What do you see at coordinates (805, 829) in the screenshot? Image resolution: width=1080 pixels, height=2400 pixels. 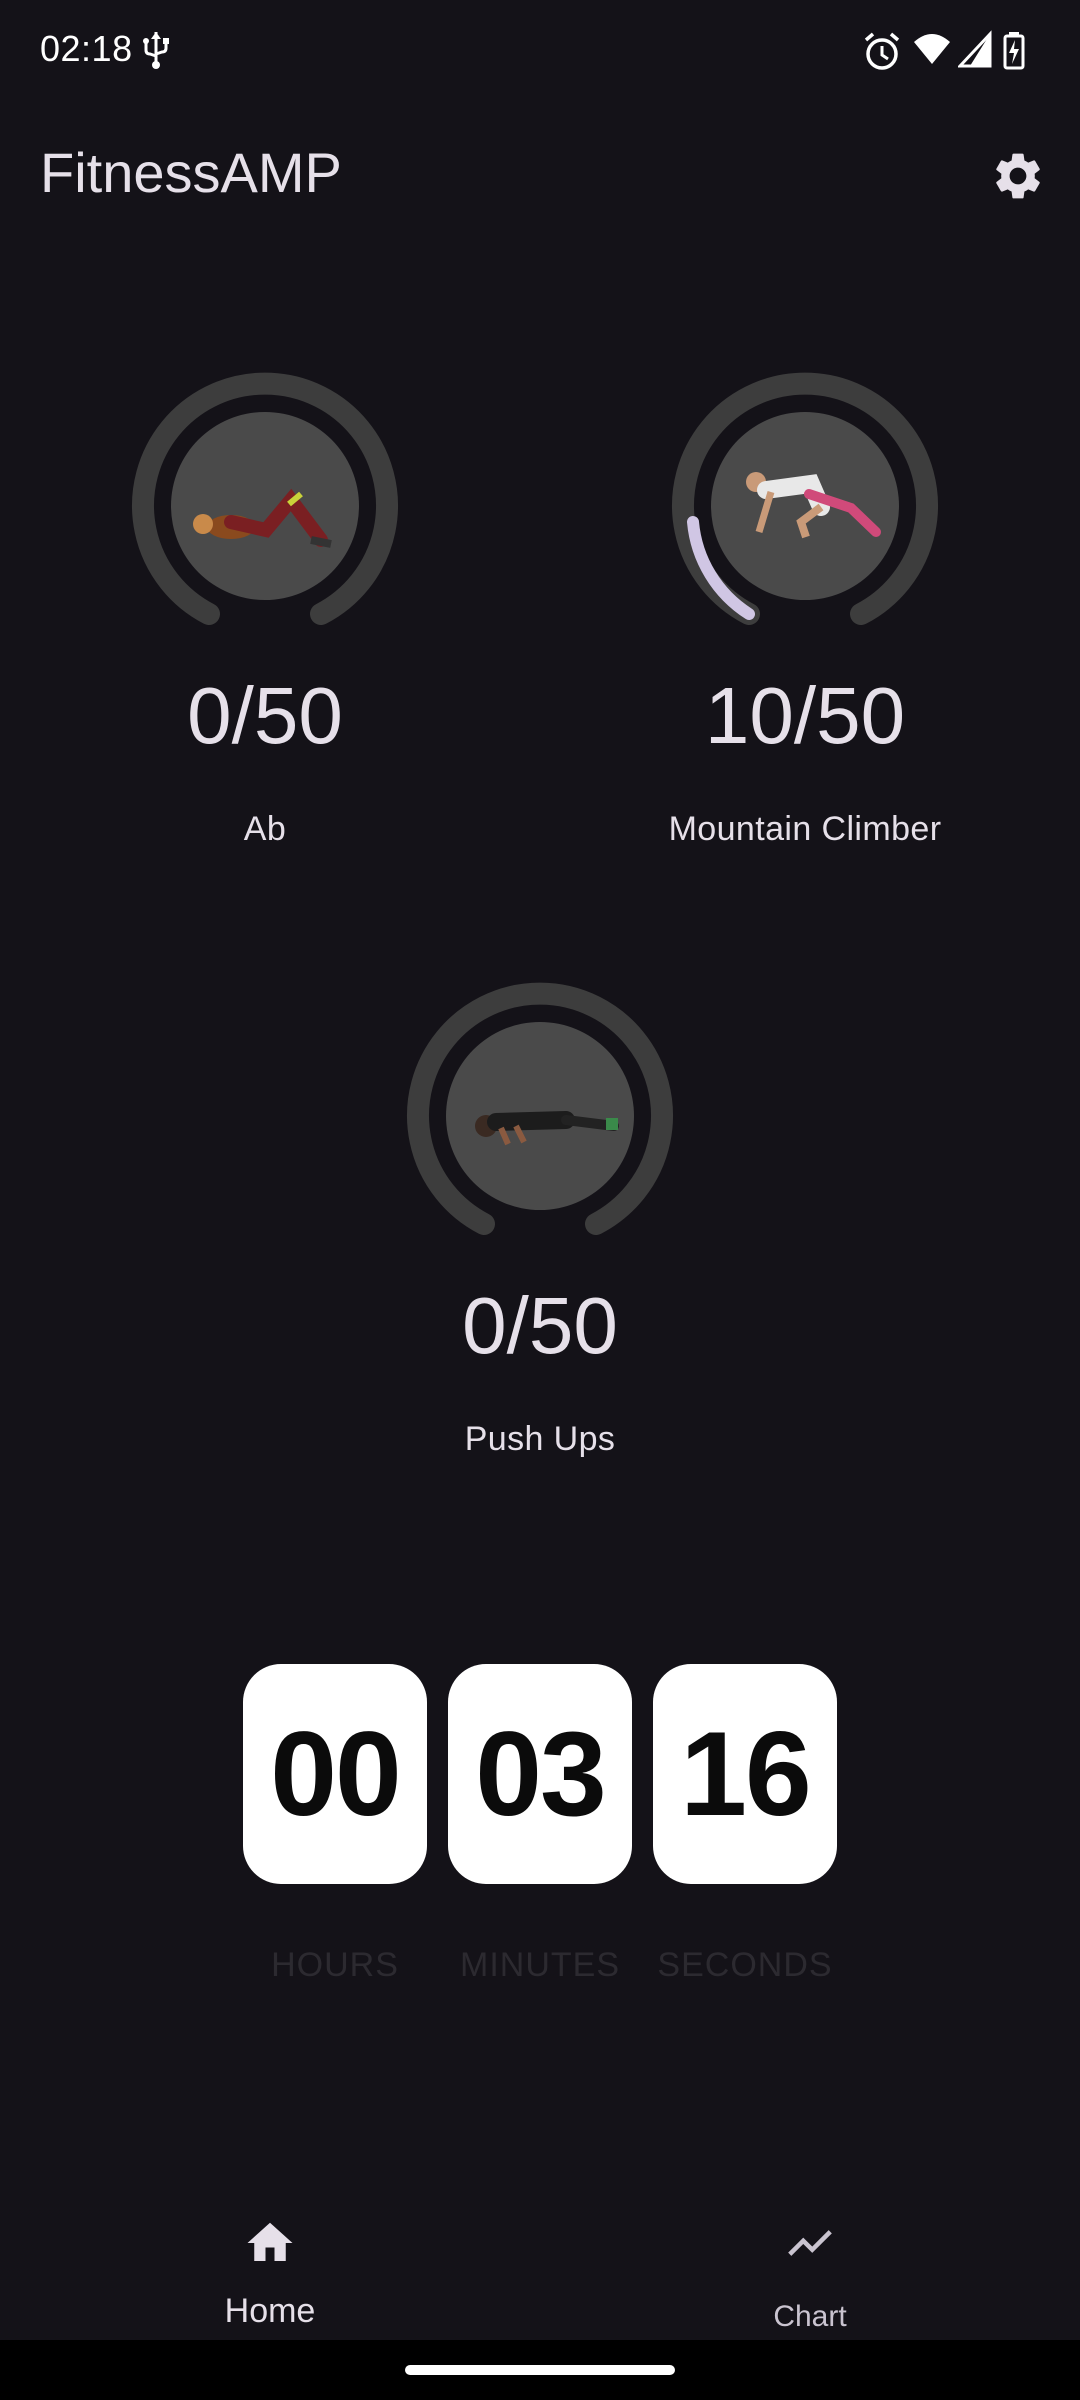 I see `exercise-name: Mountain Climber` at bounding box center [805, 829].